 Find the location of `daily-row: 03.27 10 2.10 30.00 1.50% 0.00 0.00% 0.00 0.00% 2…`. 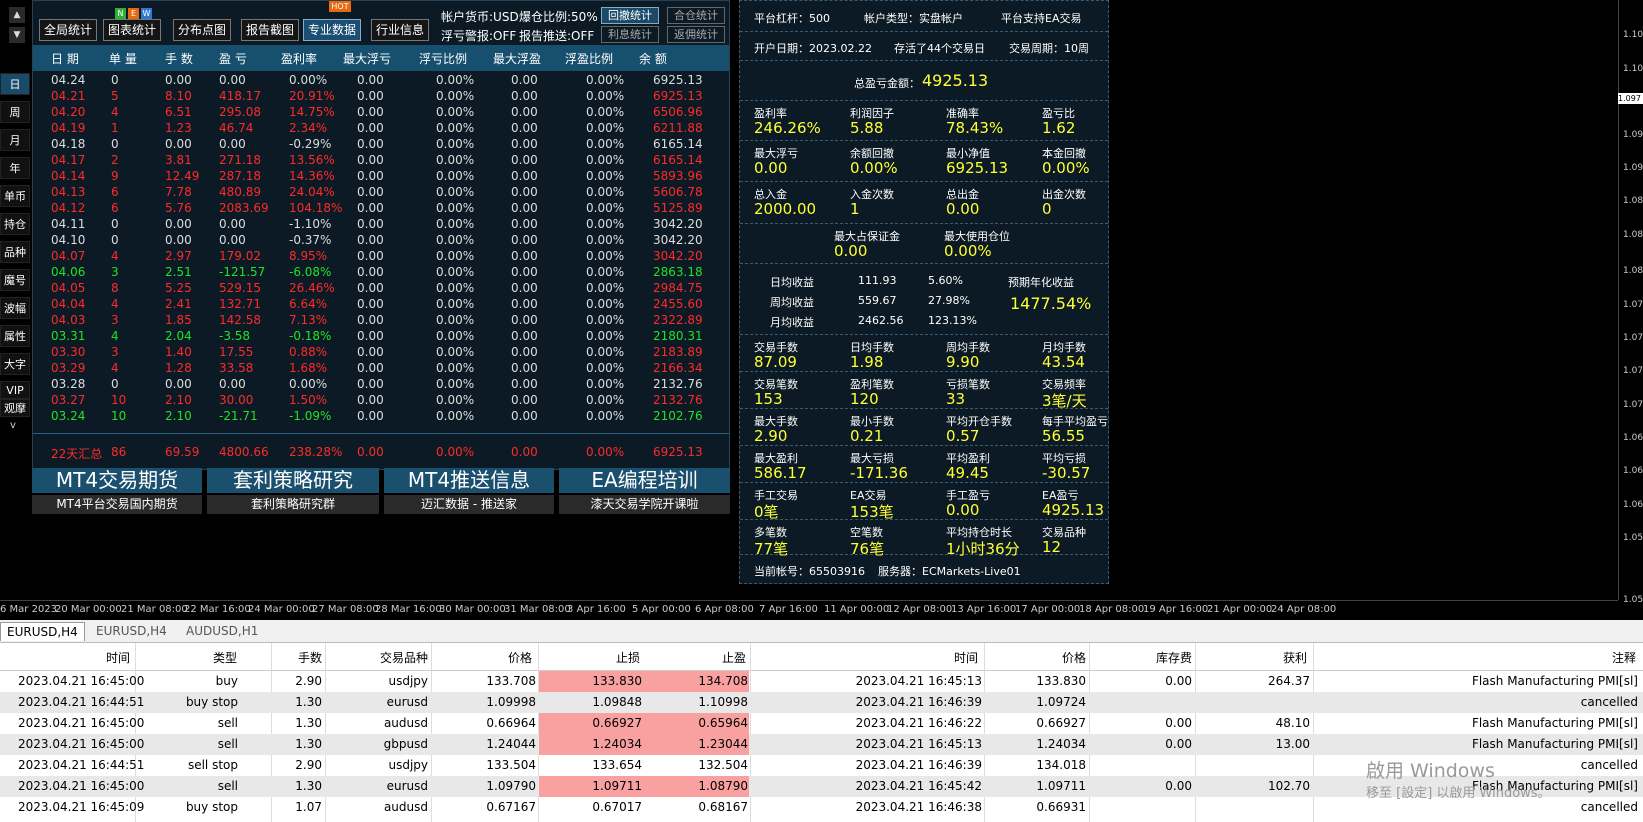

daily-row: 03.27 10 2.10 30.00 1.50% 0.00 0.00% 0.00 0.00% 2… is located at coordinates (381, 401).